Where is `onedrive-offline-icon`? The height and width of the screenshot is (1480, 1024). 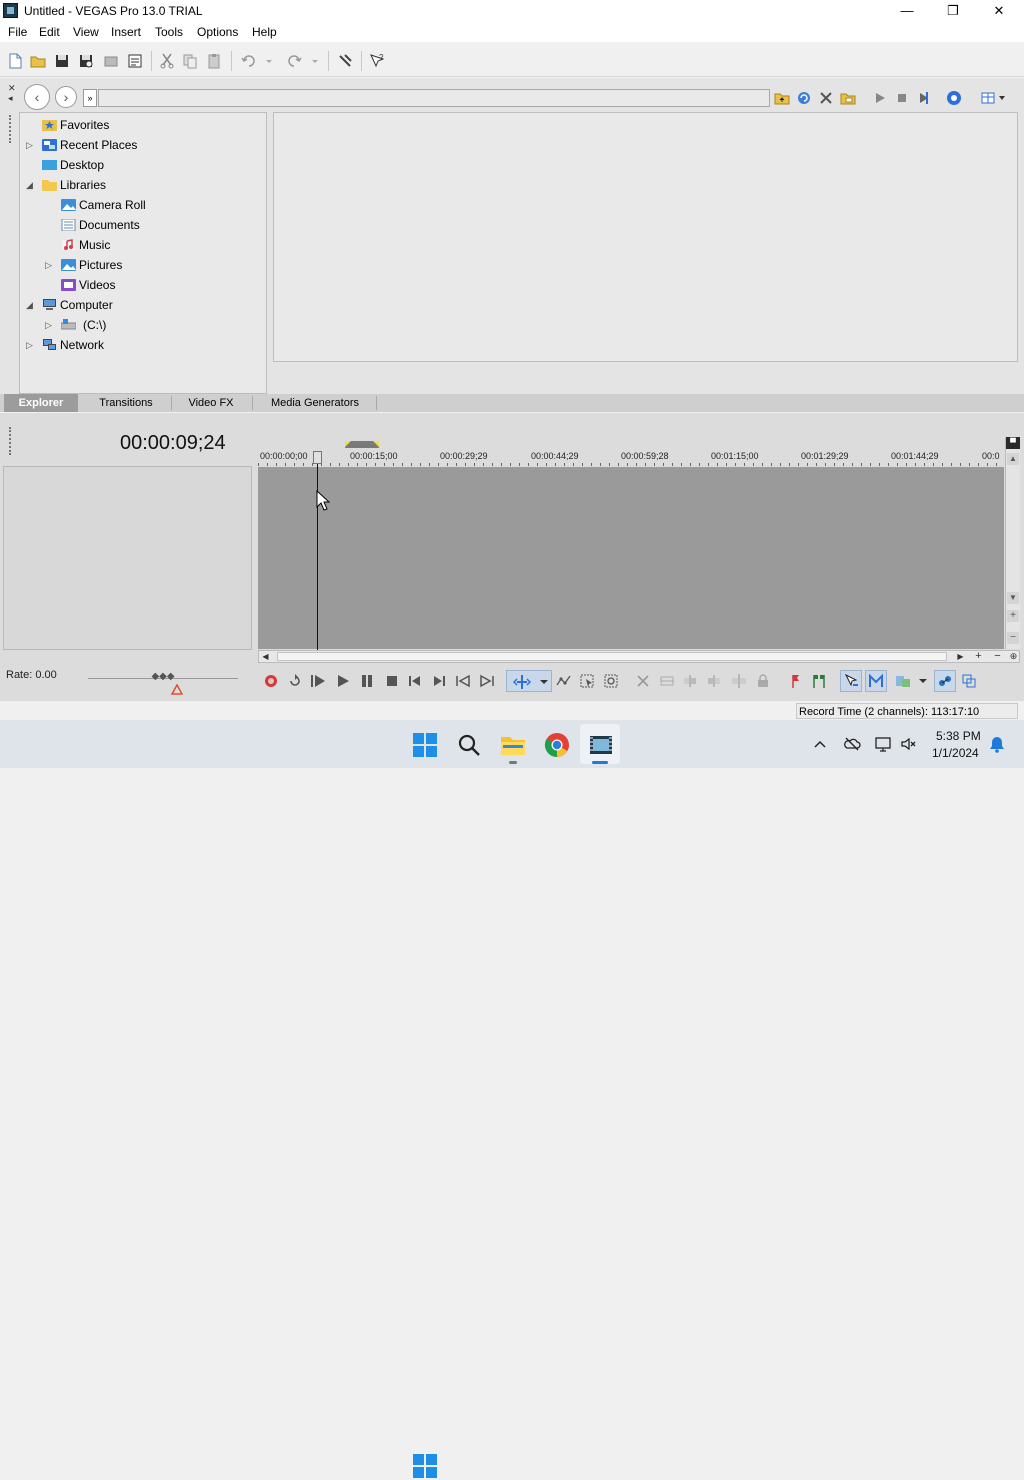
onedrive-offline-icon is located at coordinates (852, 744).